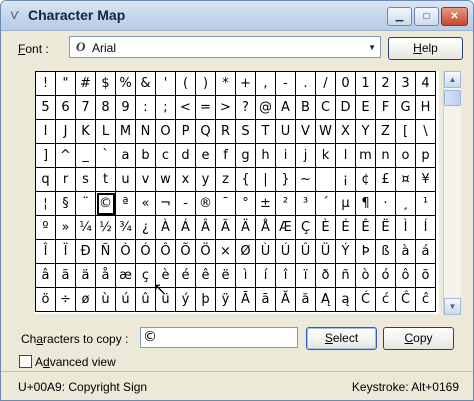 This screenshot has height=401, width=474. What do you see at coordinates (226, 252) in the screenshot?
I see `character-cell: ×` at bounding box center [226, 252].